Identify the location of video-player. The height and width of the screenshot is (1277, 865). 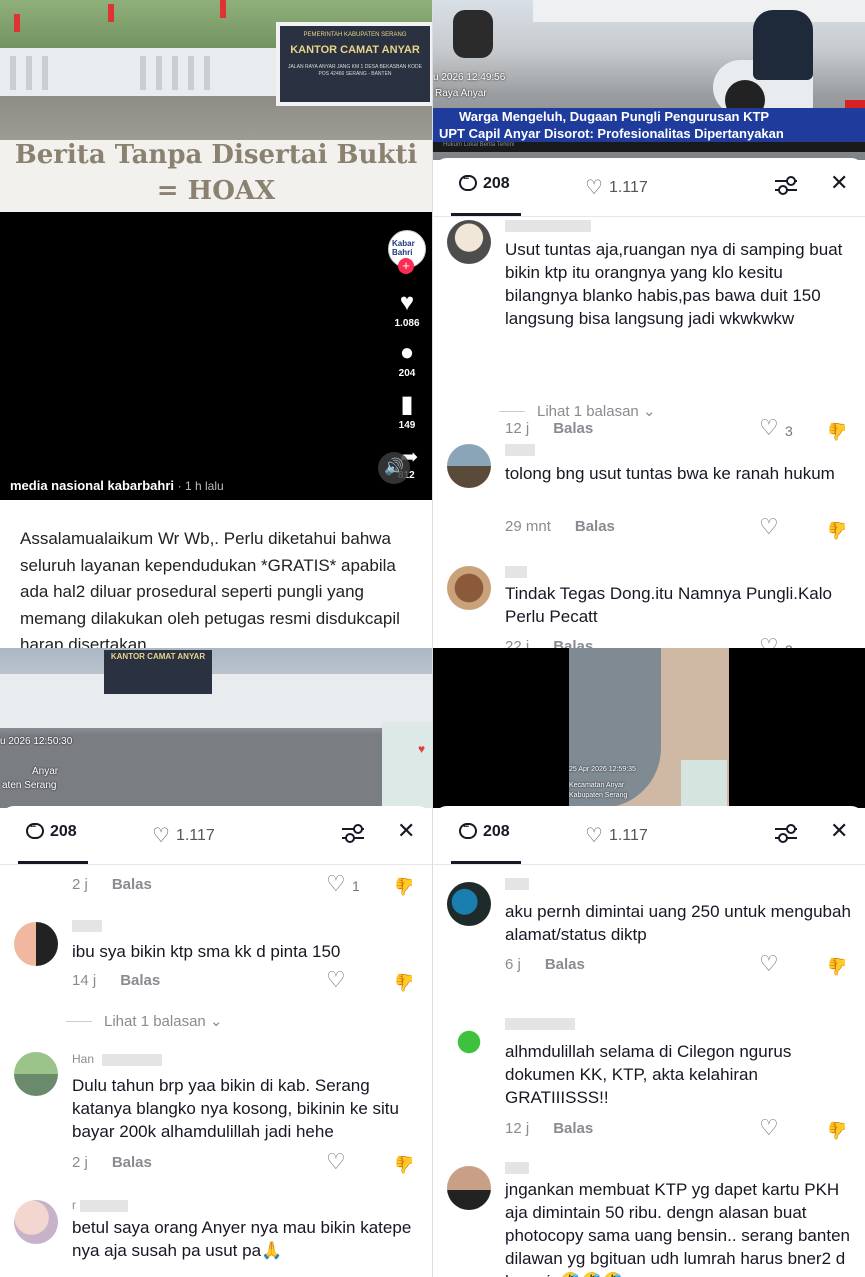
(216, 356).